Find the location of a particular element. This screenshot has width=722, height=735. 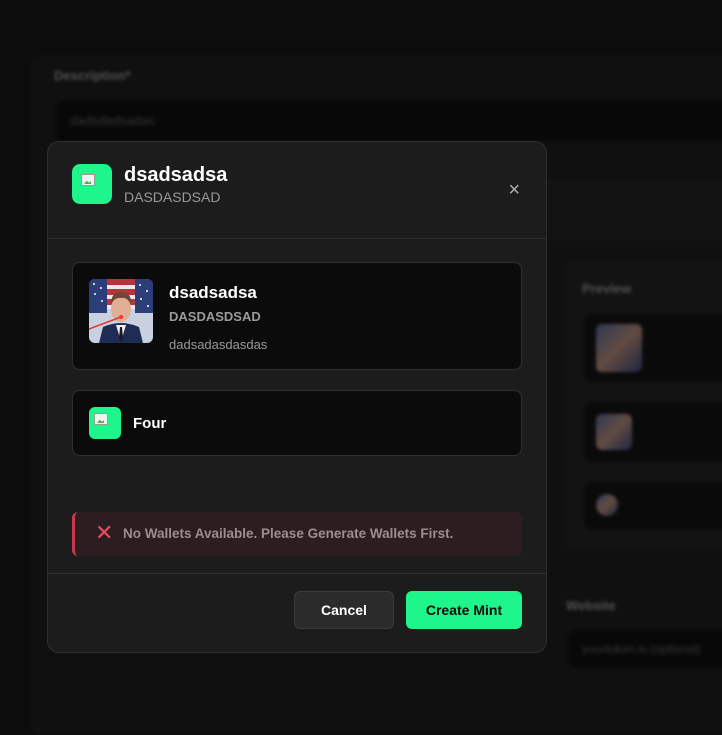

token-image is located at coordinates (121, 311).